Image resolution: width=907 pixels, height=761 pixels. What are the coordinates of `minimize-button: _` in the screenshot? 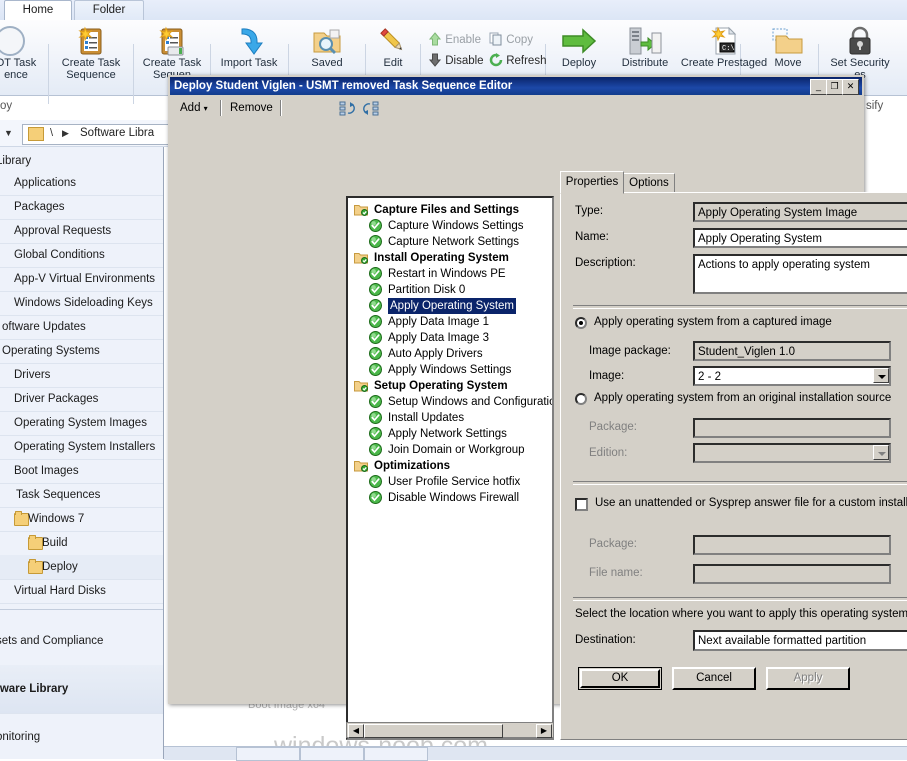 It's located at (818, 87).